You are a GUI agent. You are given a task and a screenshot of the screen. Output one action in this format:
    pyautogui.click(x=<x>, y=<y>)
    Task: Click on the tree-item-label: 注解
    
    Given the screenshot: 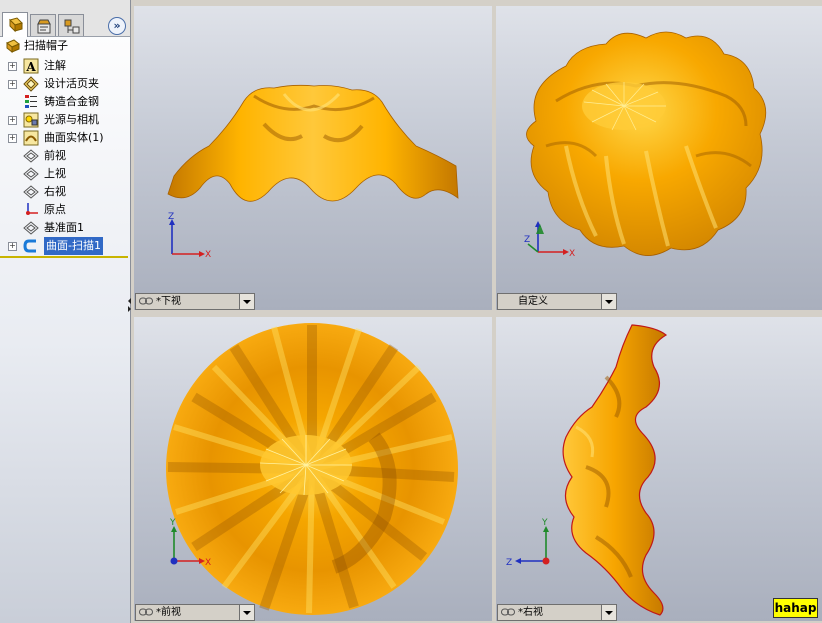 What is the action you would take?
    pyautogui.click(x=55, y=65)
    